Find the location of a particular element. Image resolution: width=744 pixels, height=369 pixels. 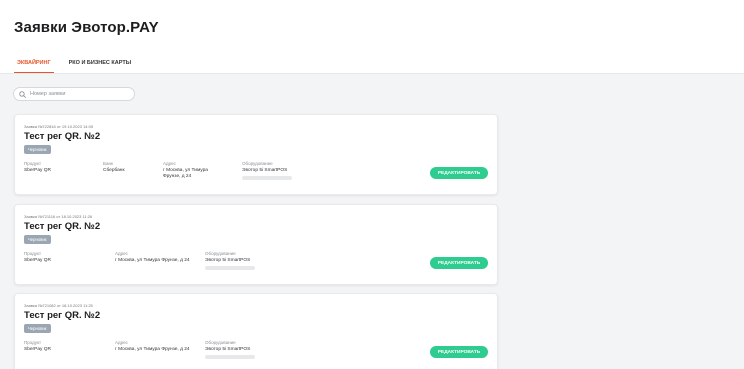

tabs: ЭКВАЙРИНГ РКО И БИЗНЕС КАРТЫ is located at coordinates (80, 66).